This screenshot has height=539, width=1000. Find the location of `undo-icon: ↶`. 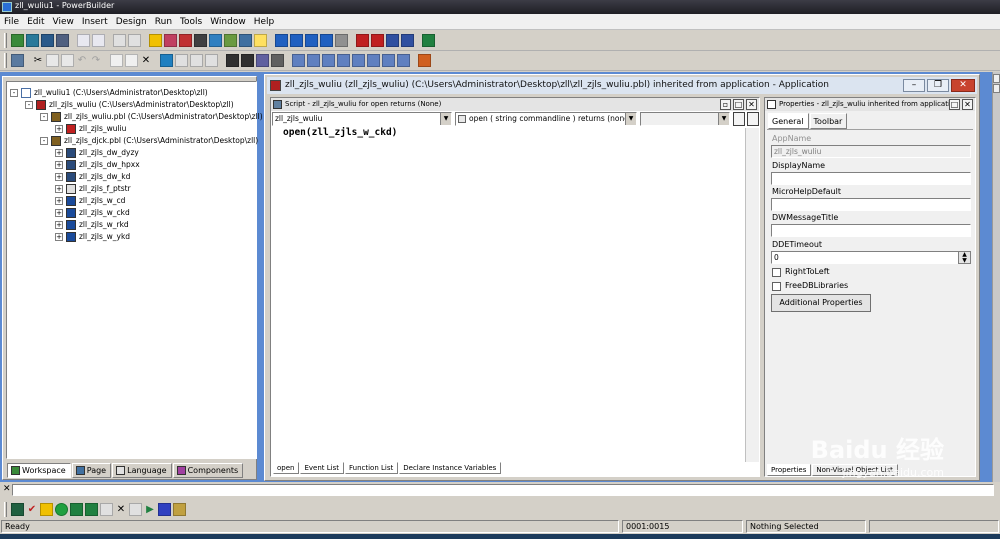

undo-icon: ↶ is located at coordinates (82, 60).